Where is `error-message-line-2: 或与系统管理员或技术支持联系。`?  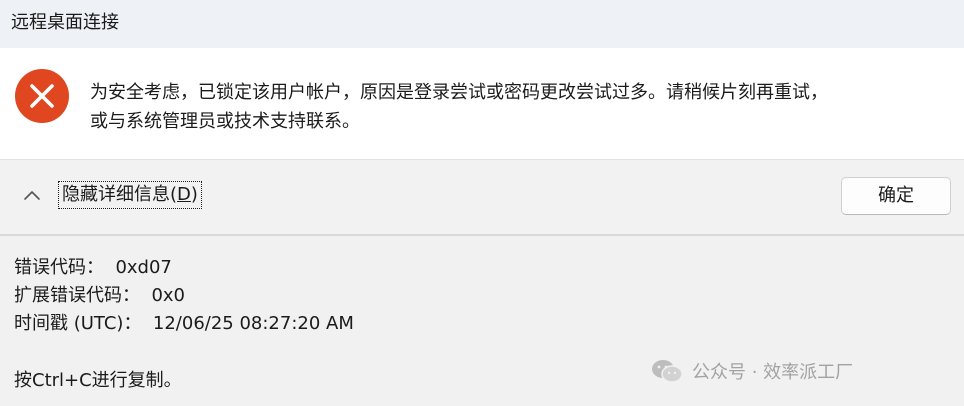 error-message-line-2: 或与系统管理员或技术支持联系。 is located at coordinates (225, 121).